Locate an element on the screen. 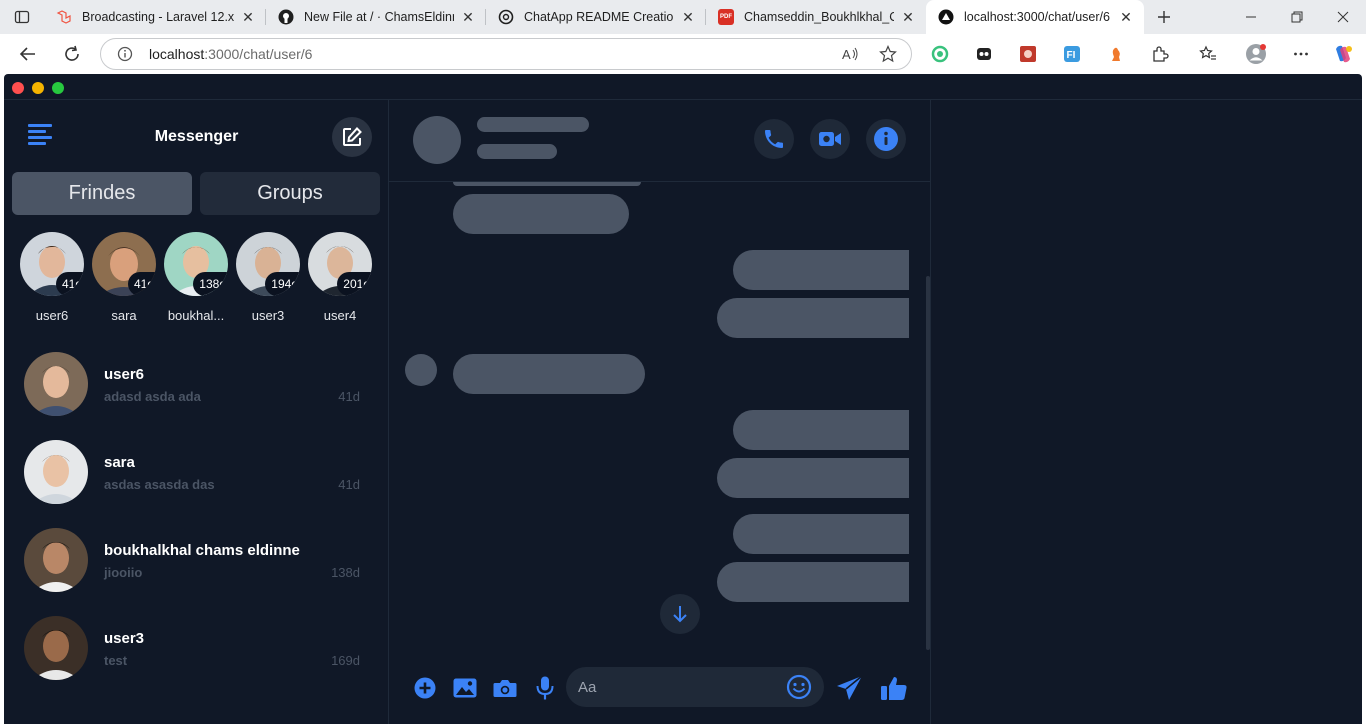 This screenshot has height=728, width=1366. active-friend: 201d user4 is located at coordinates (340, 277).